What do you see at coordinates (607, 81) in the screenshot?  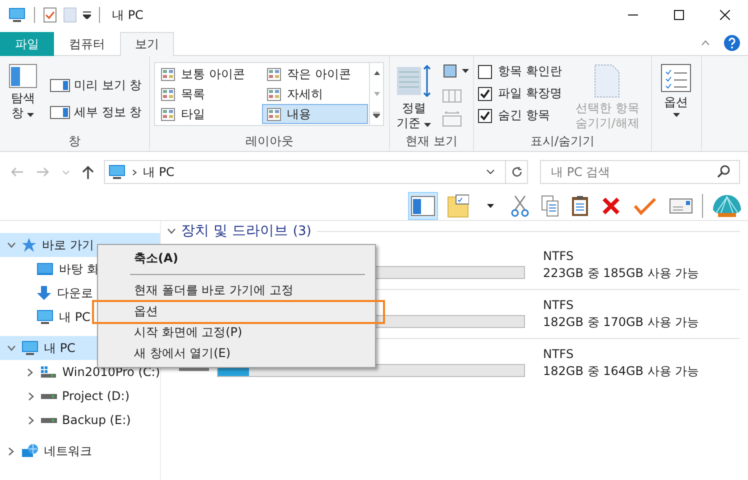 I see `document-icon` at bounding box center [607, 81].